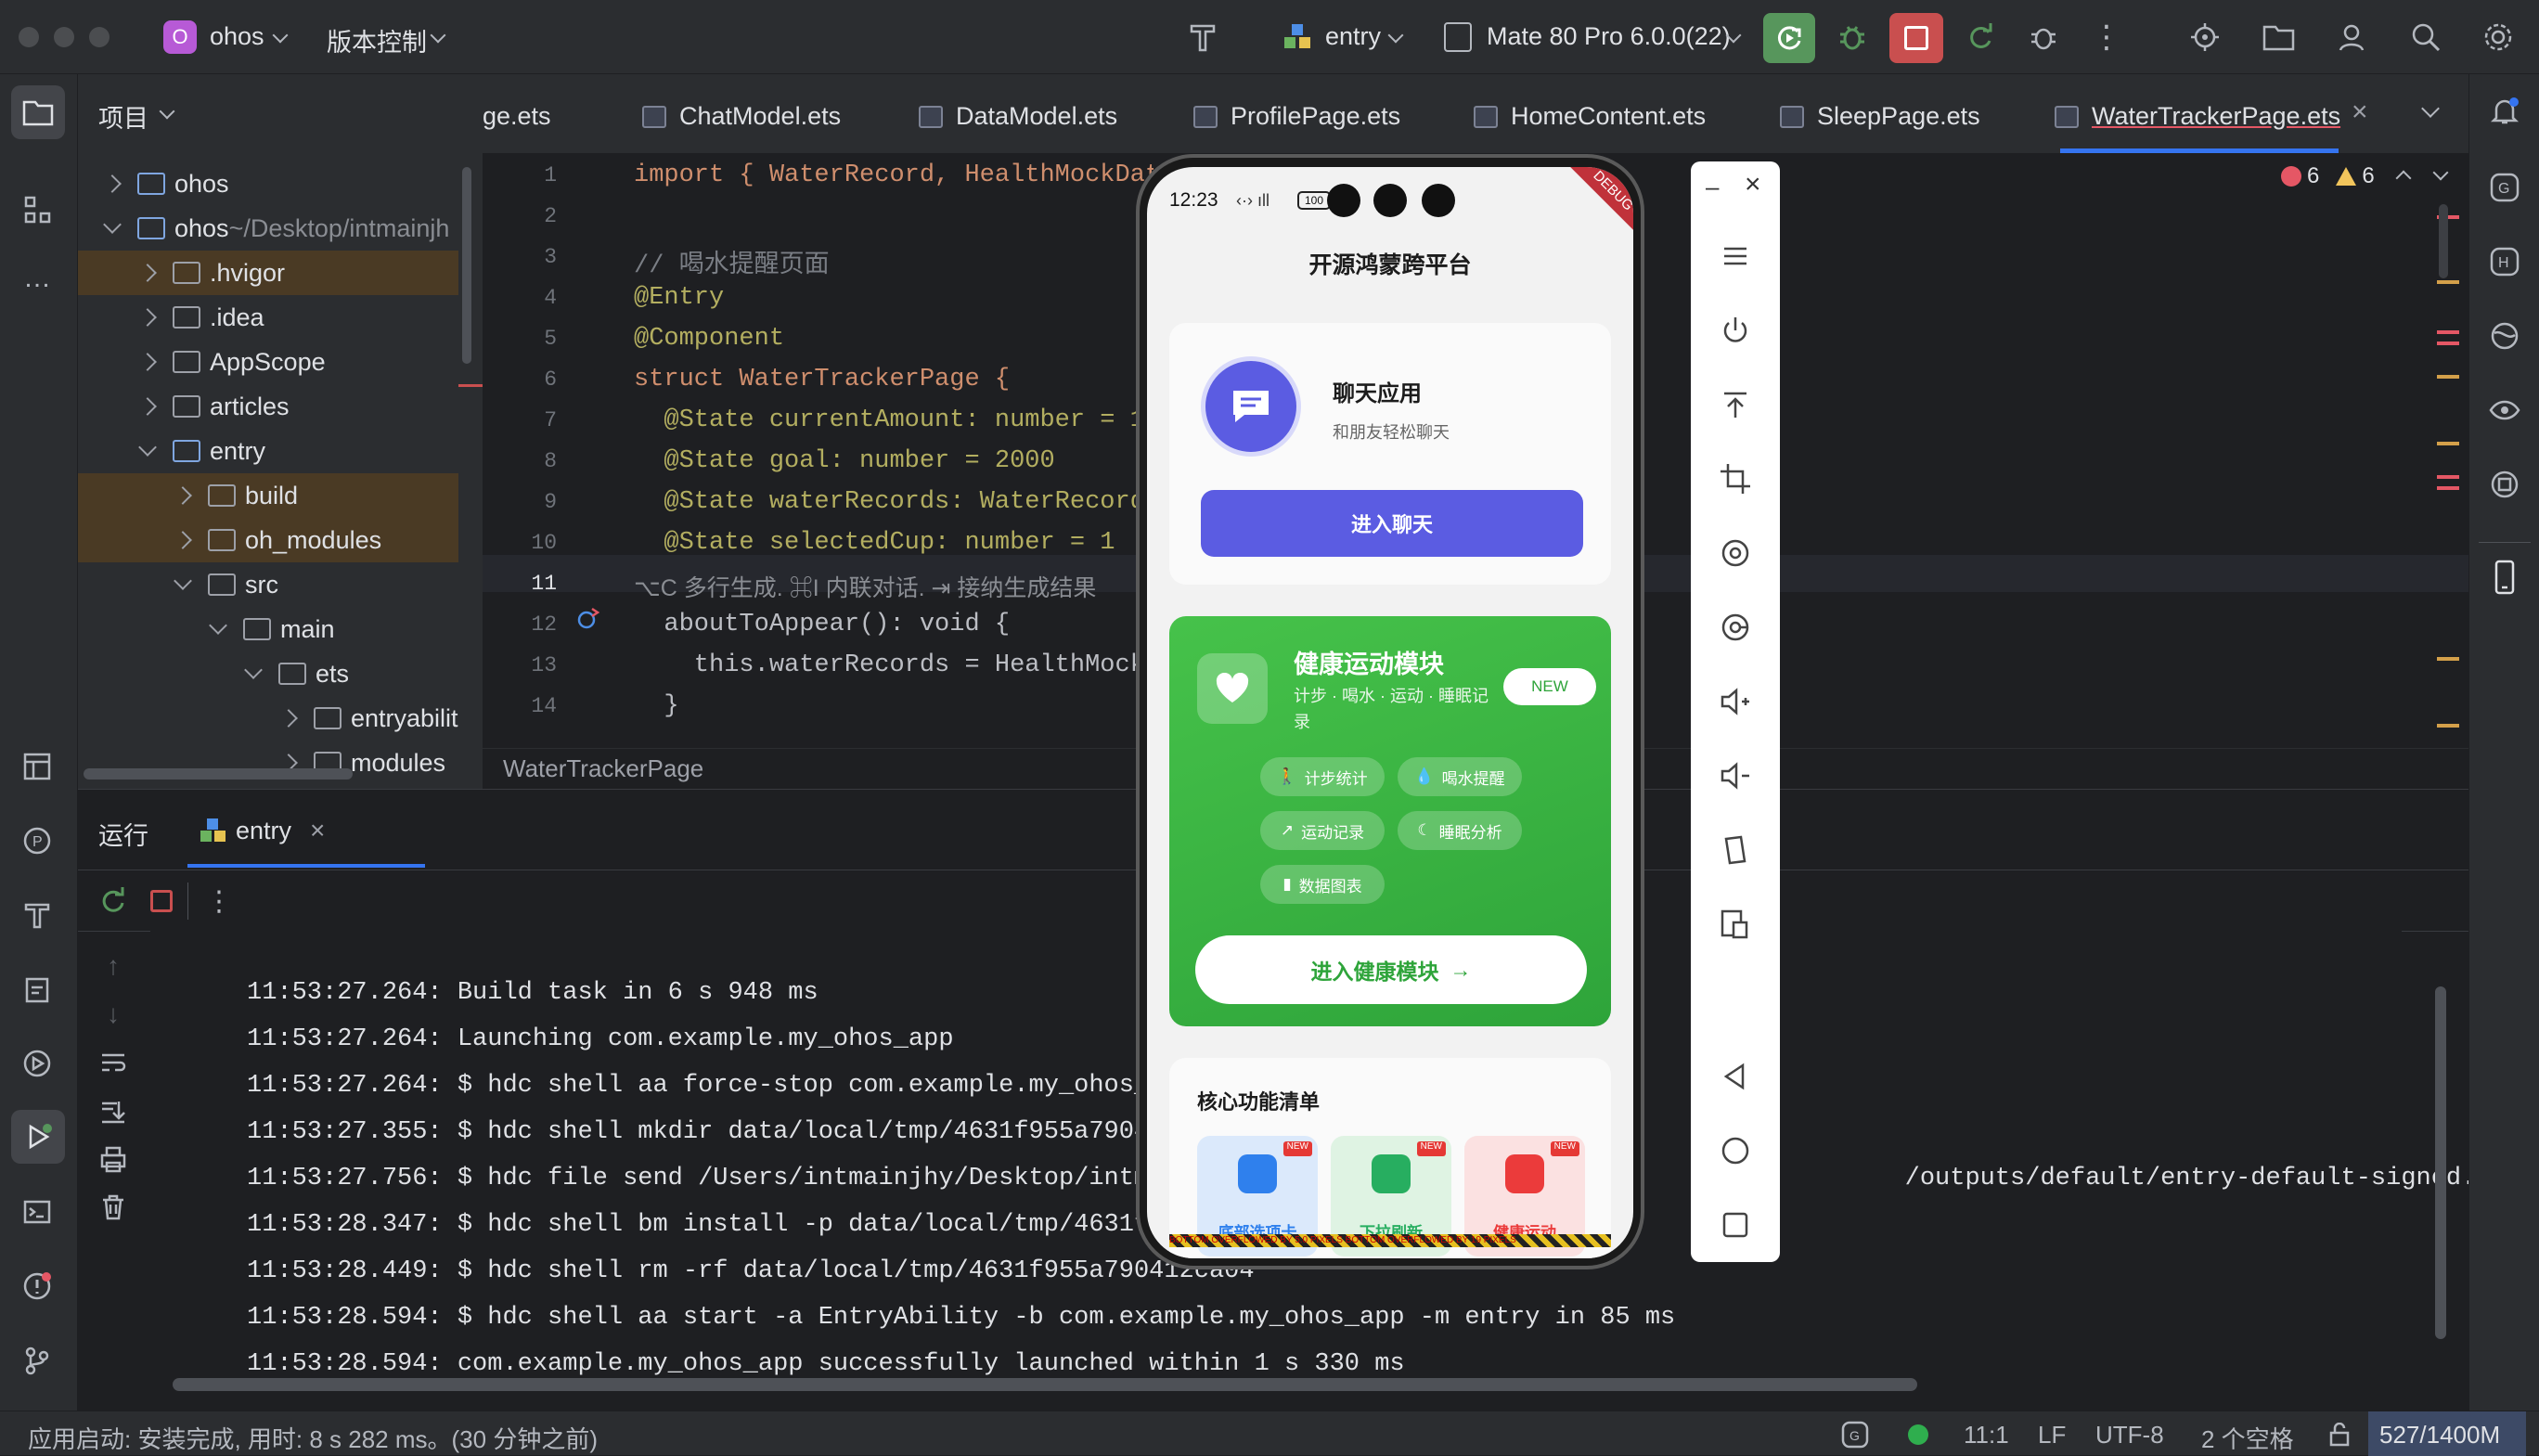 The height and width of the screenshot is (1456, 2539). Describe the element at coordinates (113, 1014) in the screenshot. I see `scroll-down-arrow-icon: ↓` at that location.